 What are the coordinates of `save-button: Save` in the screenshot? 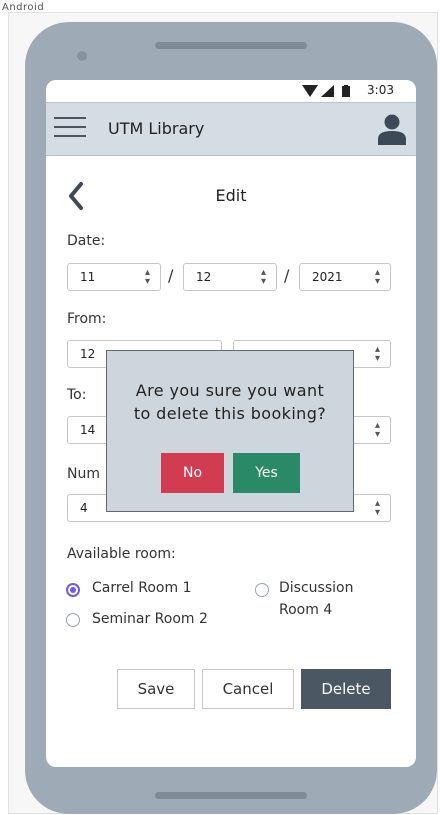 It's located at (156, 689).